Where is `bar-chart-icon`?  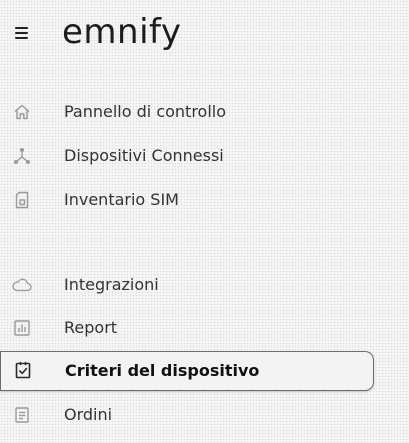
bar-chart-icon is located at coordinates (22, 328).